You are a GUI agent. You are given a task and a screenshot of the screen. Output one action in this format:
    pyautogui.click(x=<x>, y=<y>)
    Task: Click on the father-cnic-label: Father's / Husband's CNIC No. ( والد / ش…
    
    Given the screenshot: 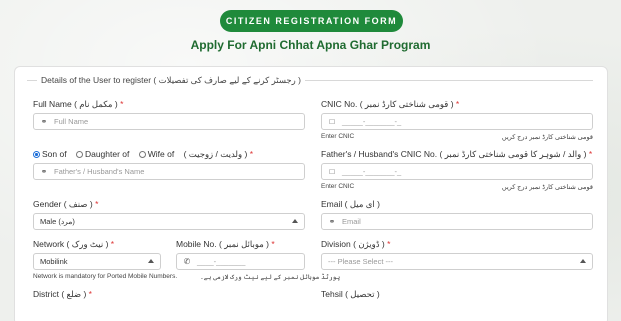 What is the action you would take?
    pyautogui.click(x=457, y=154)
    